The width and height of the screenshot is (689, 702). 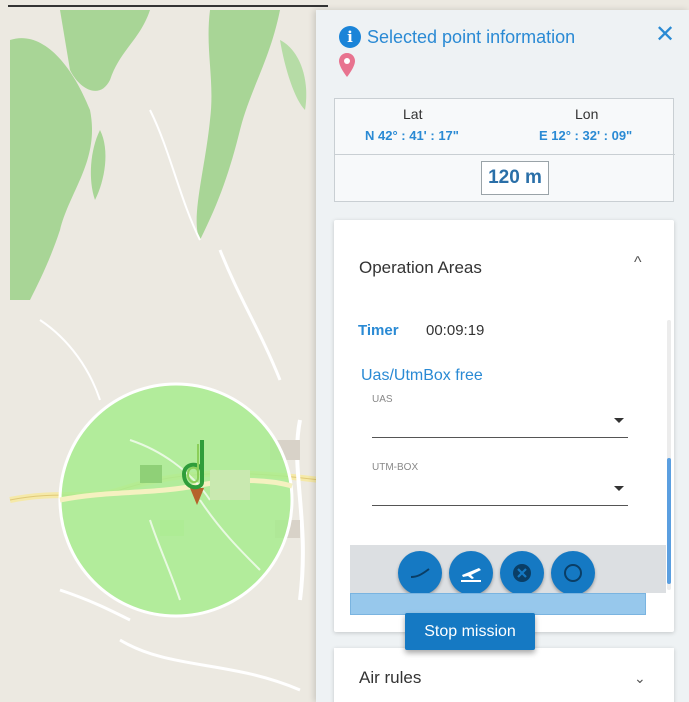 What do you see at coordinates (455, 330) in the screenshot?
I see `timer-value: 00:09:19` at bounding box center [455, 330].